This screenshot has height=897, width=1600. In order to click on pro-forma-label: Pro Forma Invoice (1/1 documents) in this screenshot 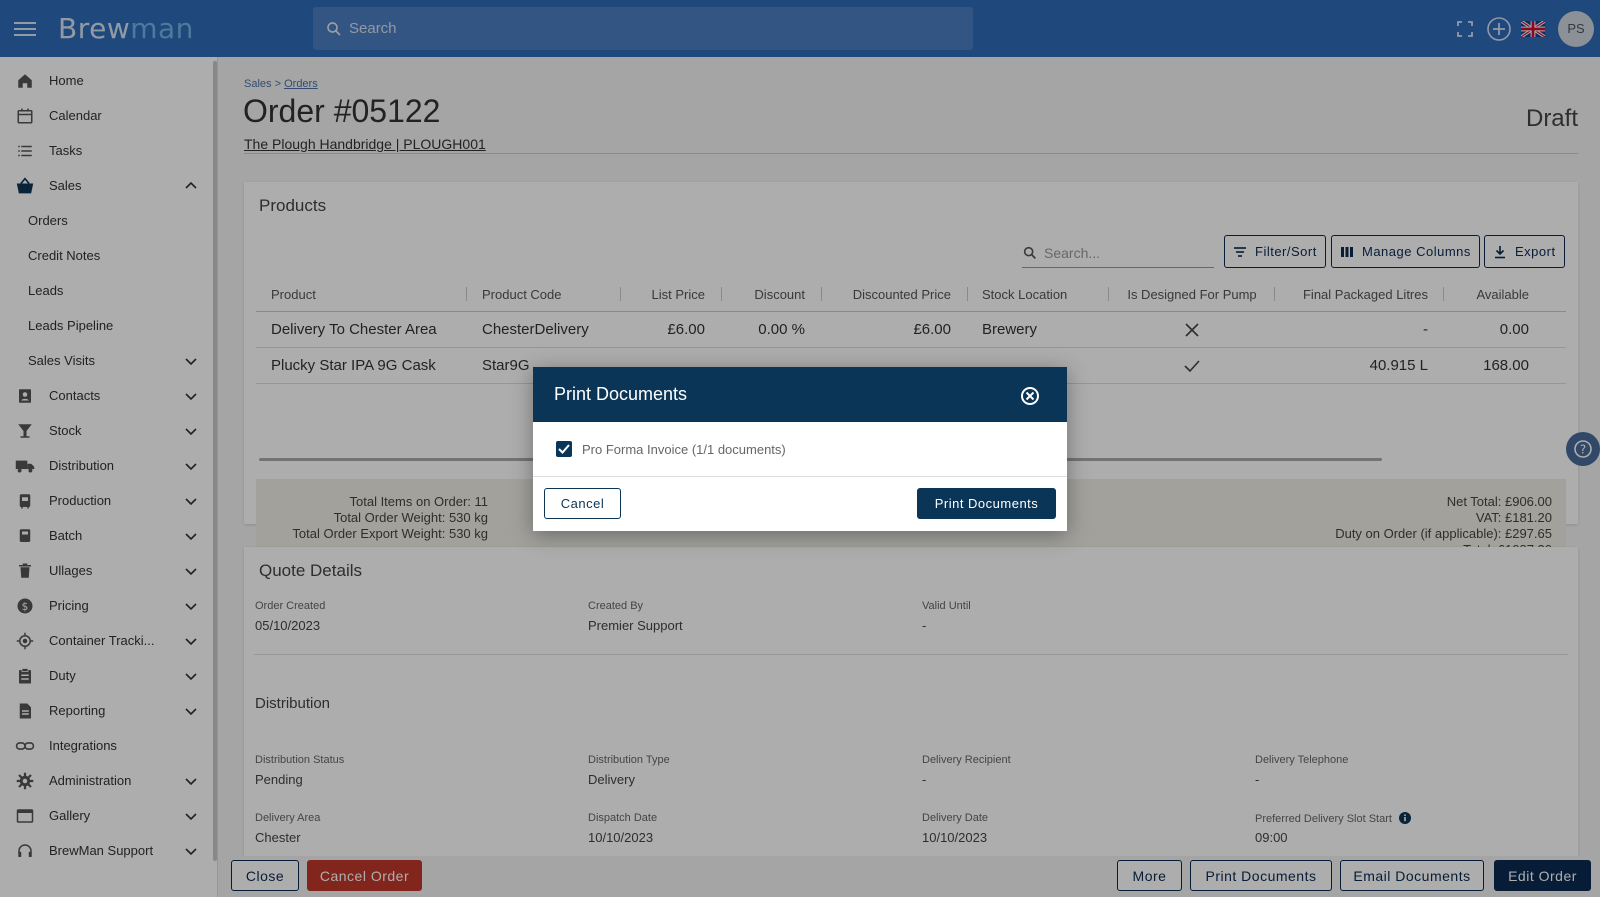, I will do `click(684, 449)`.